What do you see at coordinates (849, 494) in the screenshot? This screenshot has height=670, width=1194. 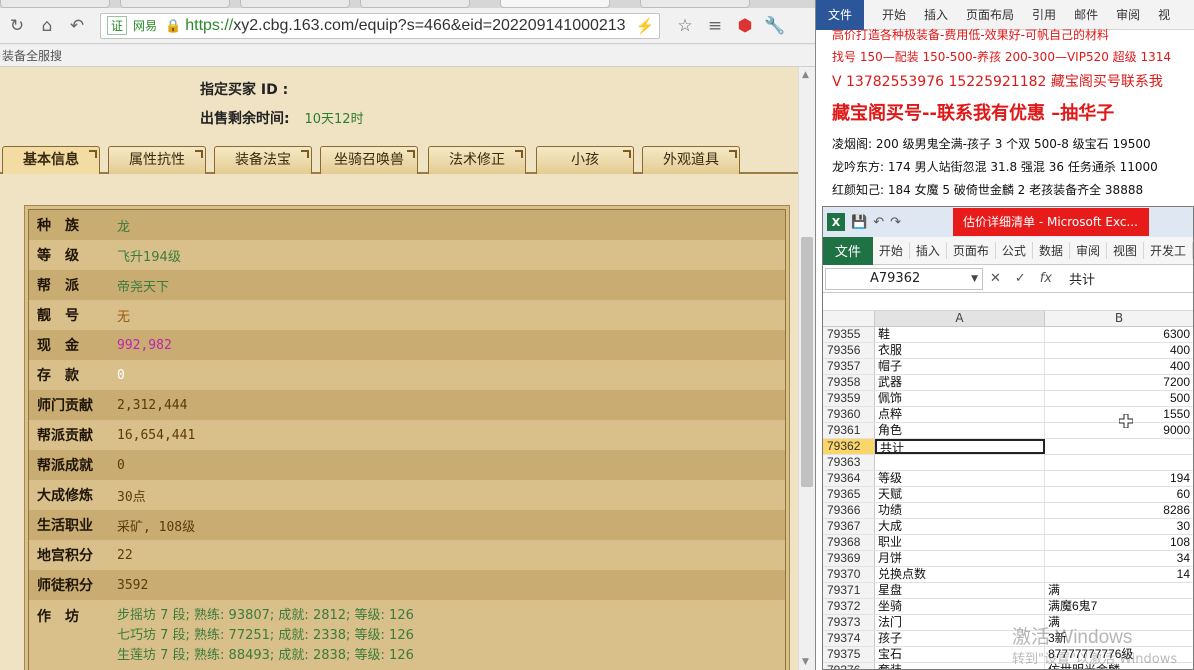 I see `row-number: 79365` at bounding box center [849, 494].